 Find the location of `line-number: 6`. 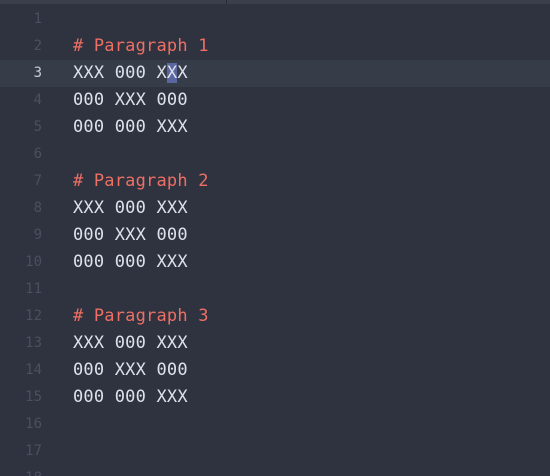

line-number: 6 is located at coordinates (37, 154).